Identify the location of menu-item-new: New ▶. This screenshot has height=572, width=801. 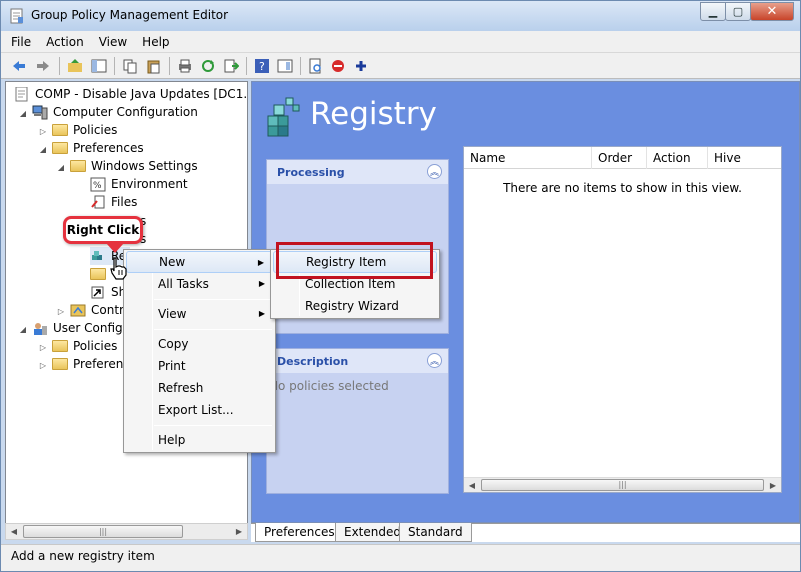
(199, 262).